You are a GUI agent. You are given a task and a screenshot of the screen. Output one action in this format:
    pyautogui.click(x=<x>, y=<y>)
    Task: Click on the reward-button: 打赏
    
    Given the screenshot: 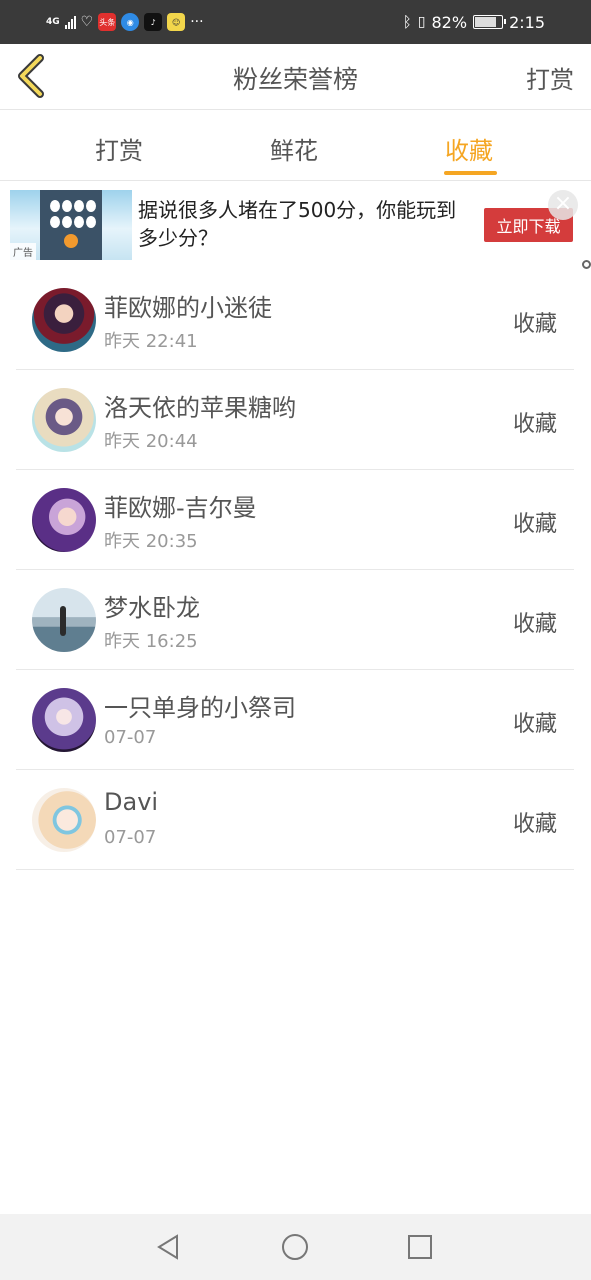 What is the action you would take?
    pyautogui.click(x=550, y=77)
    